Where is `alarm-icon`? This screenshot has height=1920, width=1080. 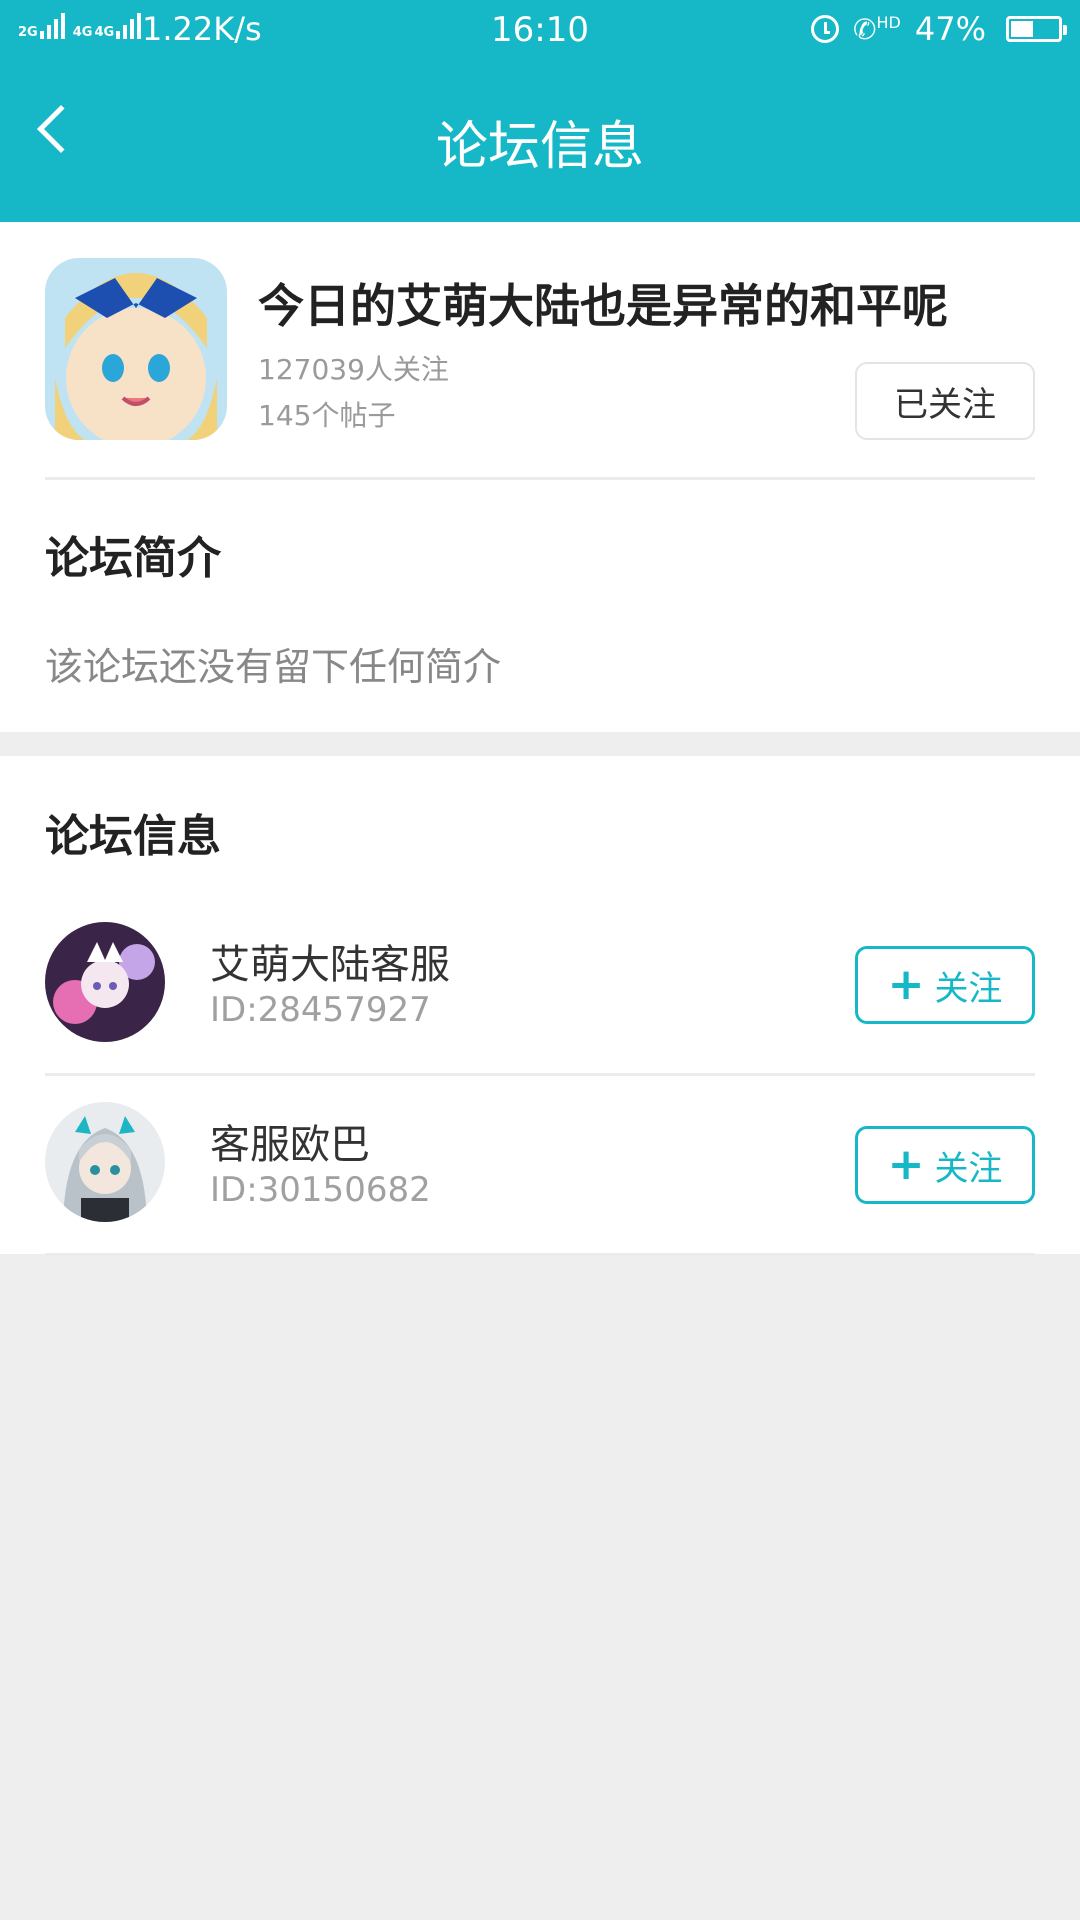 alarm-icon is located at coordinates (825, 29).